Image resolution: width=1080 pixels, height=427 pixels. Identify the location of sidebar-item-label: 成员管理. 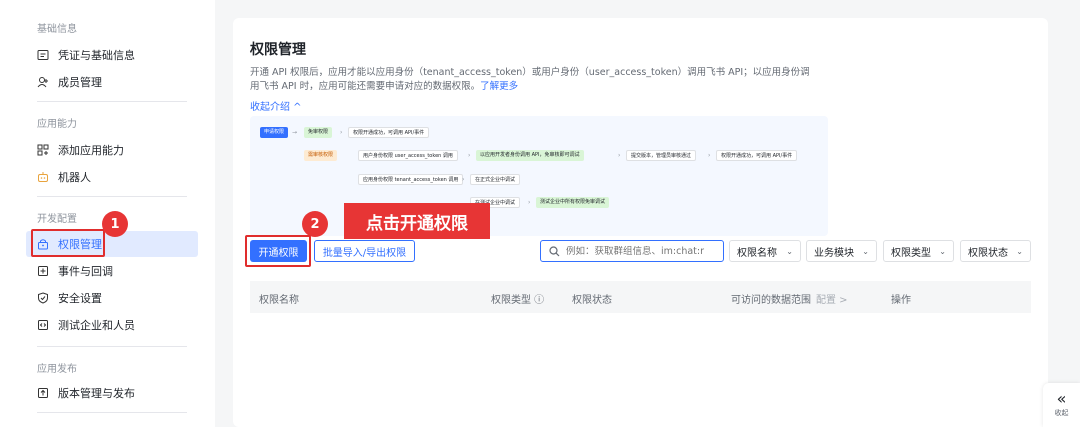
(80, 82).